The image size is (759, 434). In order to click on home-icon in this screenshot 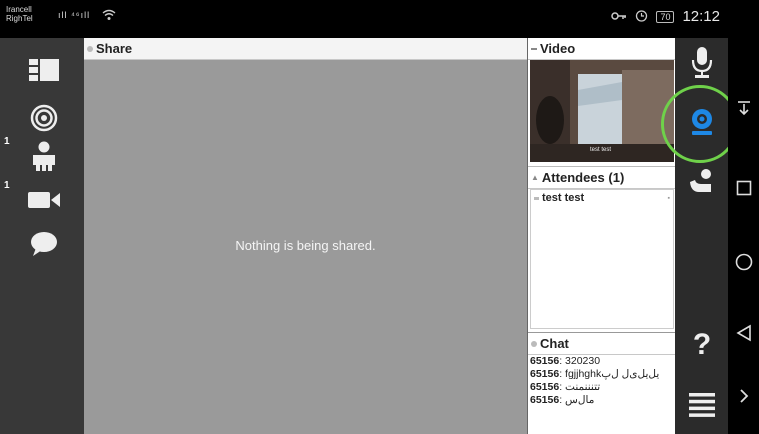, I will do `click(744, 262)`.